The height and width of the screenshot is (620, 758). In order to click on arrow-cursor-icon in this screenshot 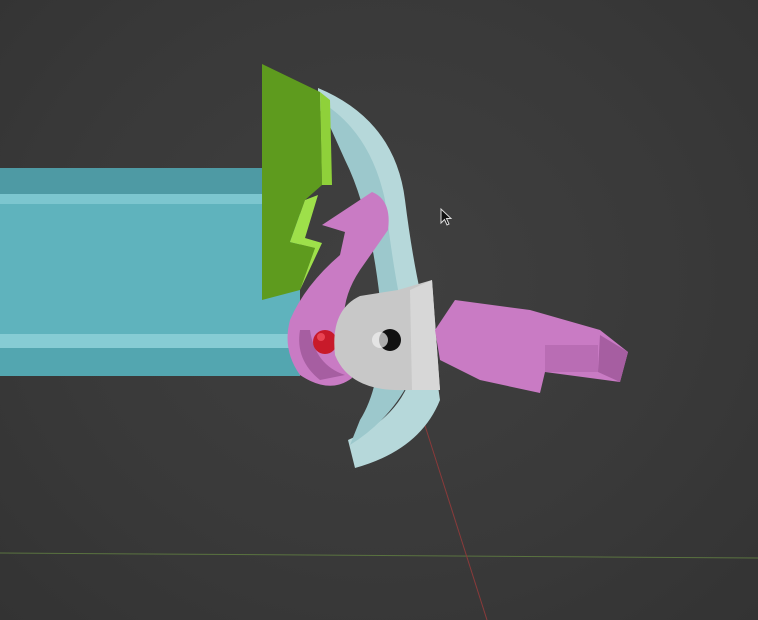, I will do `click(446, 216)`.